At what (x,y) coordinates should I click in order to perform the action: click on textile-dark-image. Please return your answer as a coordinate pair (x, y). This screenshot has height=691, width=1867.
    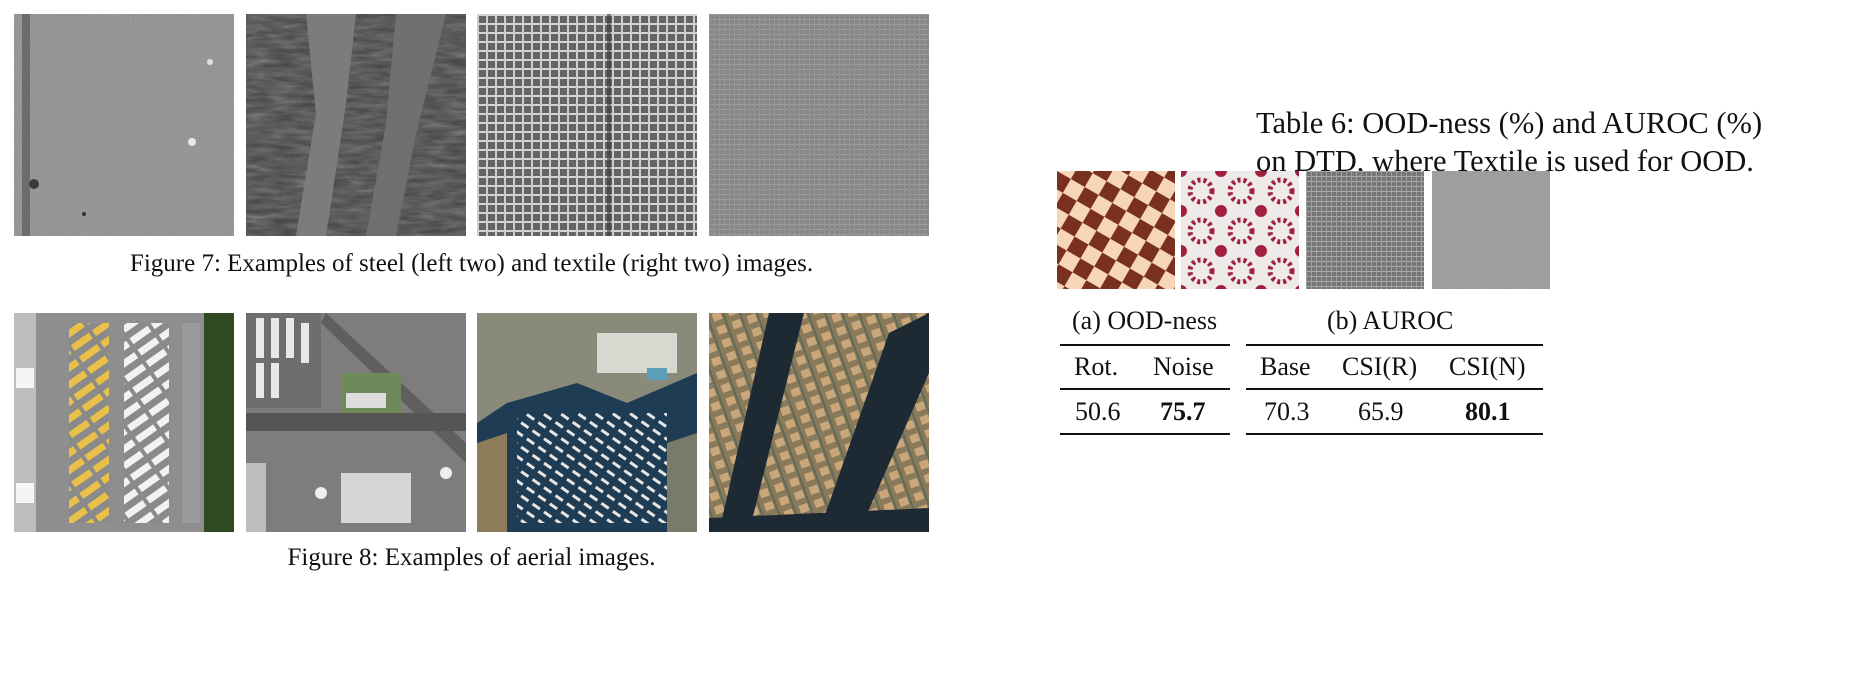
    Looking at the image, I should click on (1365, 230).